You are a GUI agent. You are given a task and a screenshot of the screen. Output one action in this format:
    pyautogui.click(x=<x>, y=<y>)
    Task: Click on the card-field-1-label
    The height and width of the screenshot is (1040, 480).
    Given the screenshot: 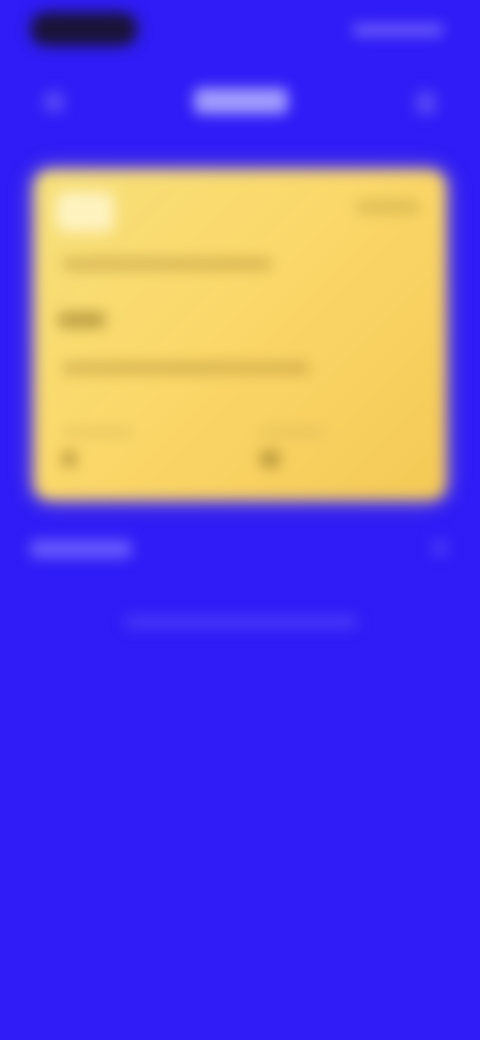 What is the action you would take?
    pyautogui.click(x=97, y=432)
    